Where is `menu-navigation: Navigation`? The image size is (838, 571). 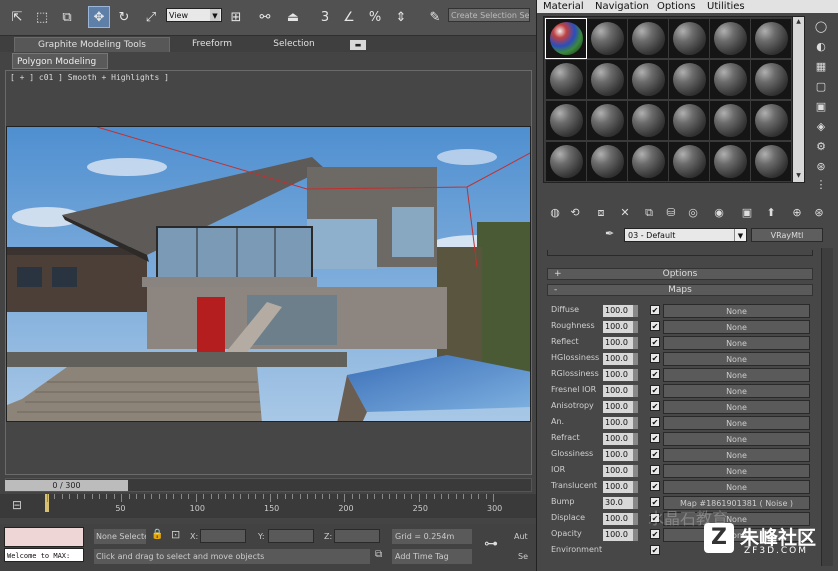
menu-navigation: Navigation is located at coordinates (622, 6).